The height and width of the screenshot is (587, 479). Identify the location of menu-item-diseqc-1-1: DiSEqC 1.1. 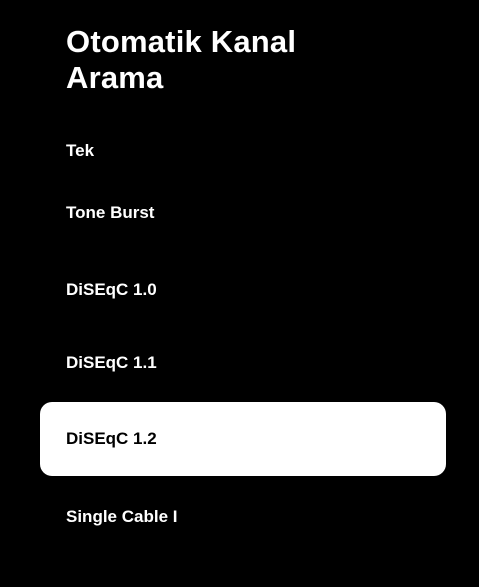
(243, 363).